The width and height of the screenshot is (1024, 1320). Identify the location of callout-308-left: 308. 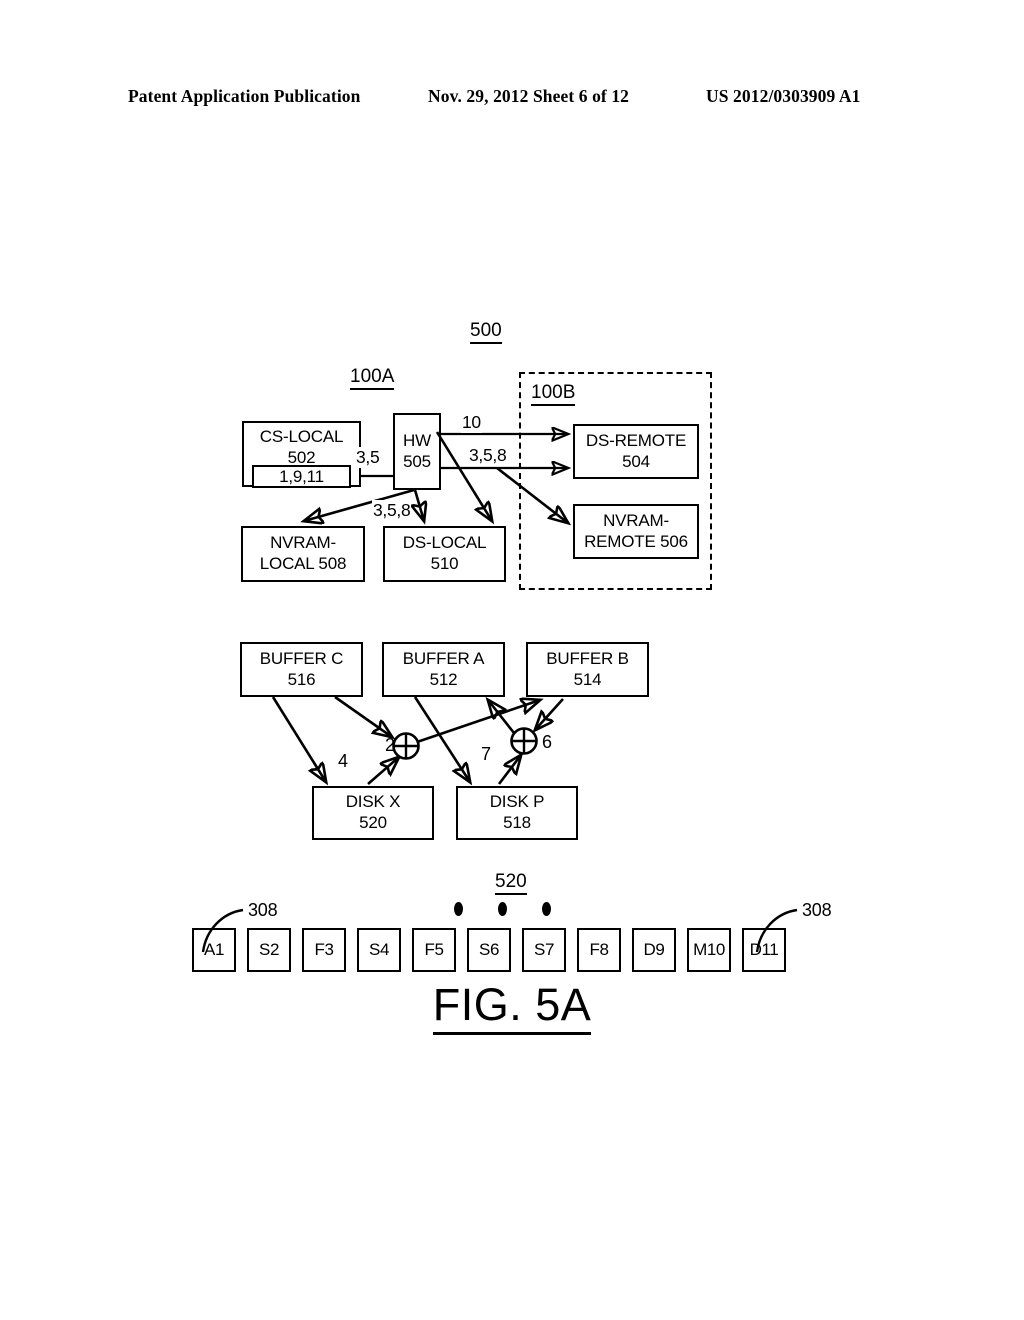
(263, 910).